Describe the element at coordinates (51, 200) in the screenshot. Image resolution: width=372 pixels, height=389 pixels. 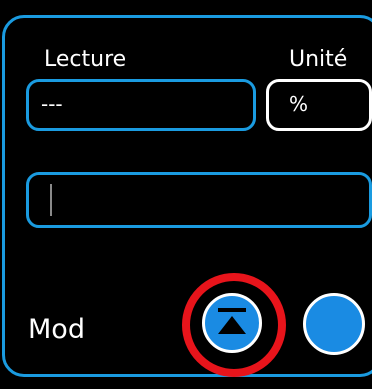
I see `level-bar-cursor` at that location.